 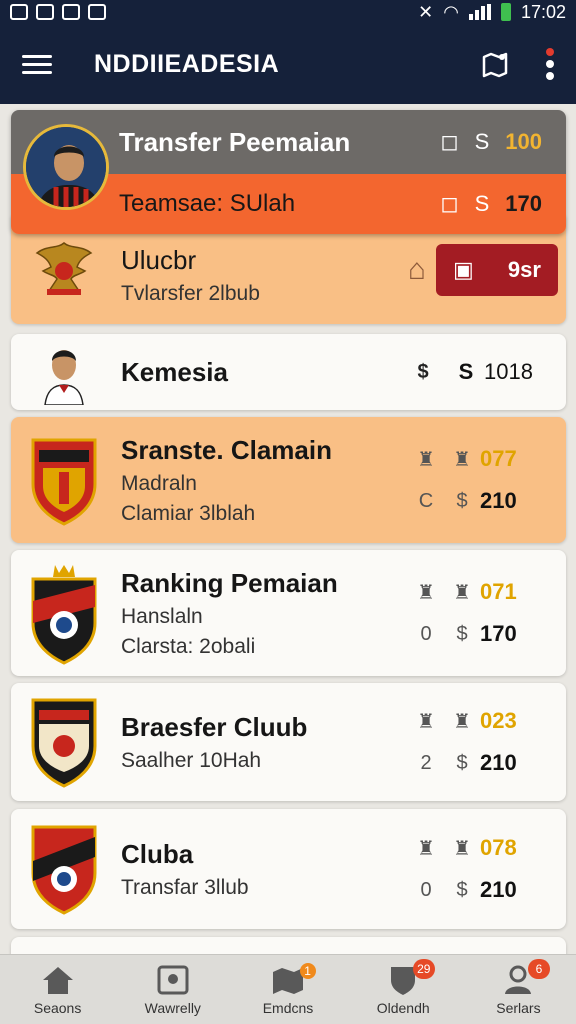 I want to click on nav-item-wawrelly: Wawrelly, so click(x=172, y=989).